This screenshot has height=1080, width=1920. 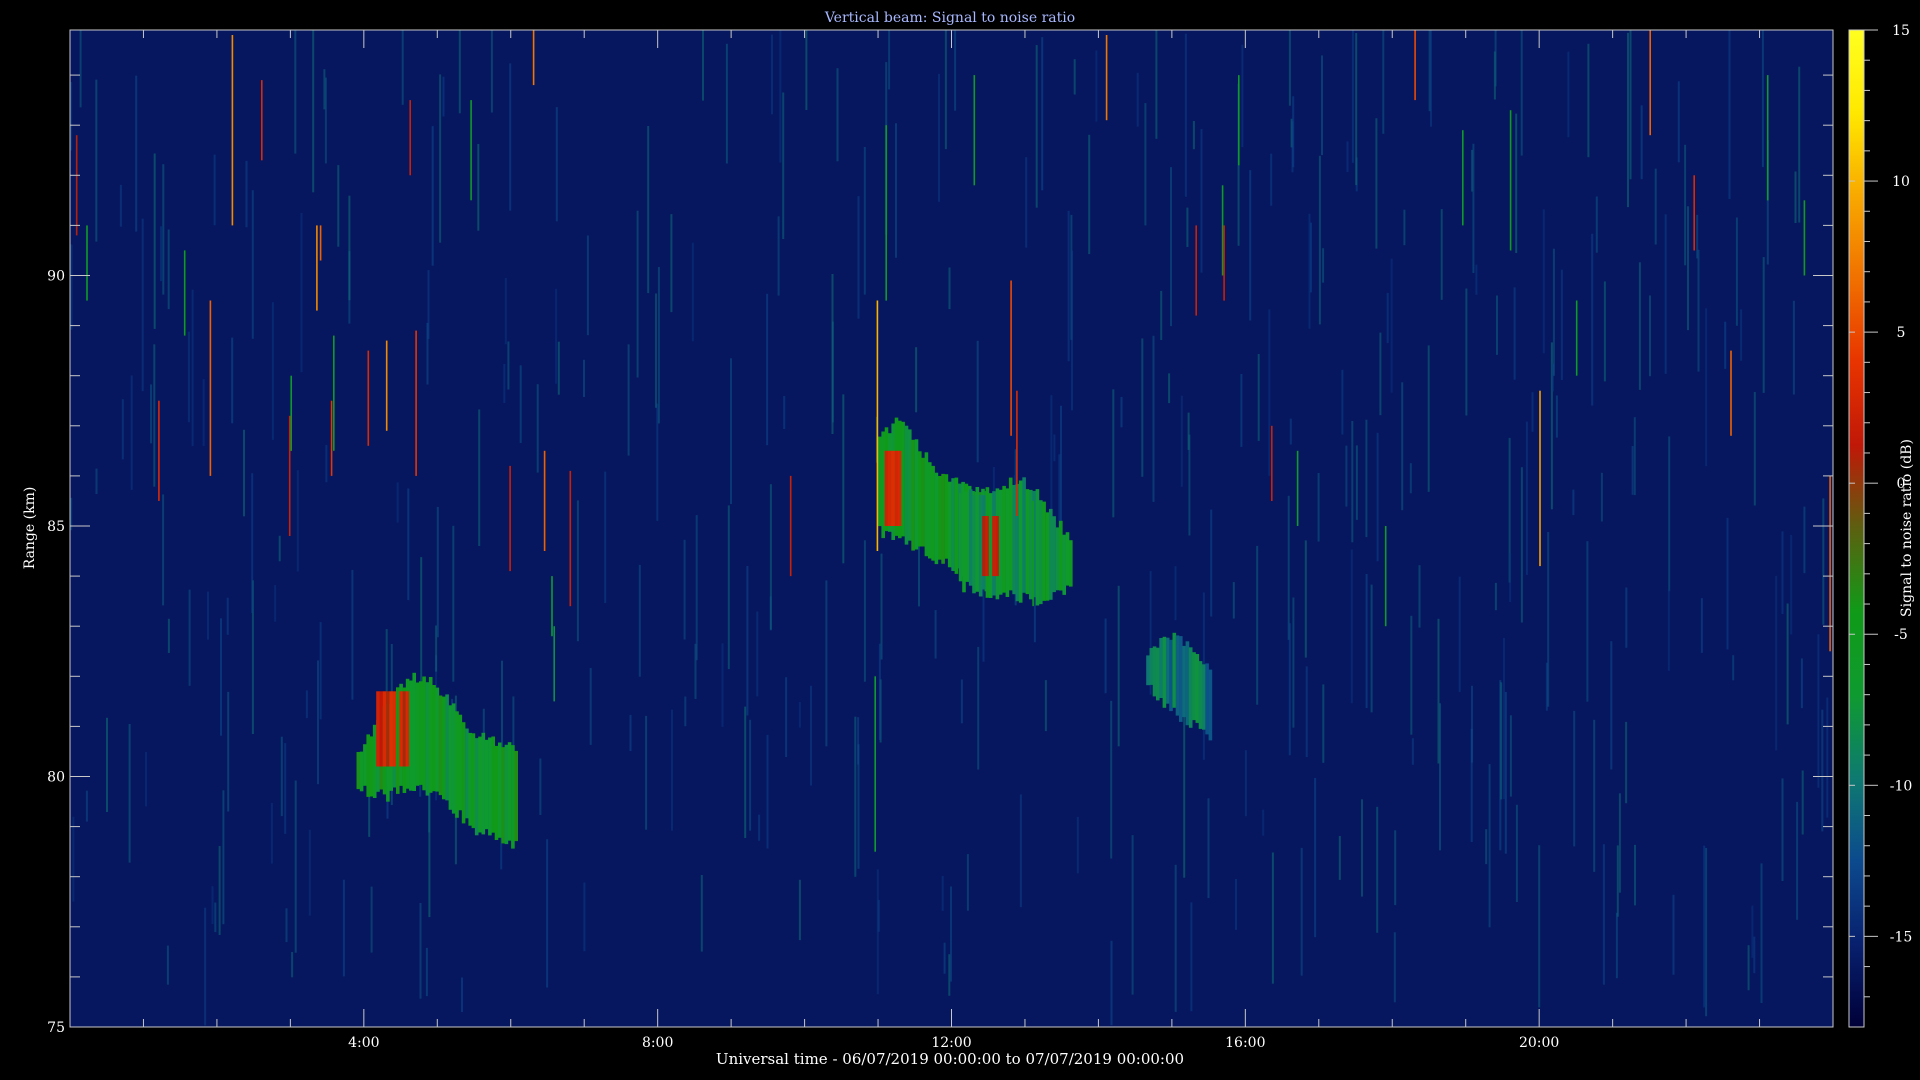 I want to click on y-tick-label: 80, so click(x=56, y=777).